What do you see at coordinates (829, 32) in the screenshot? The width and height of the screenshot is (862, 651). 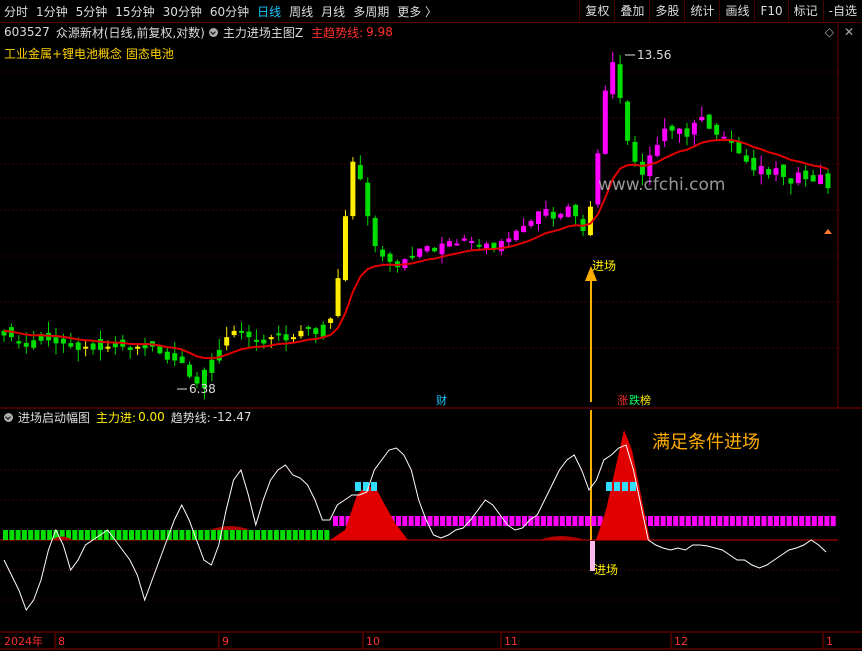 I see `diamond-icon: ◇` at bounding box center [829, 32].